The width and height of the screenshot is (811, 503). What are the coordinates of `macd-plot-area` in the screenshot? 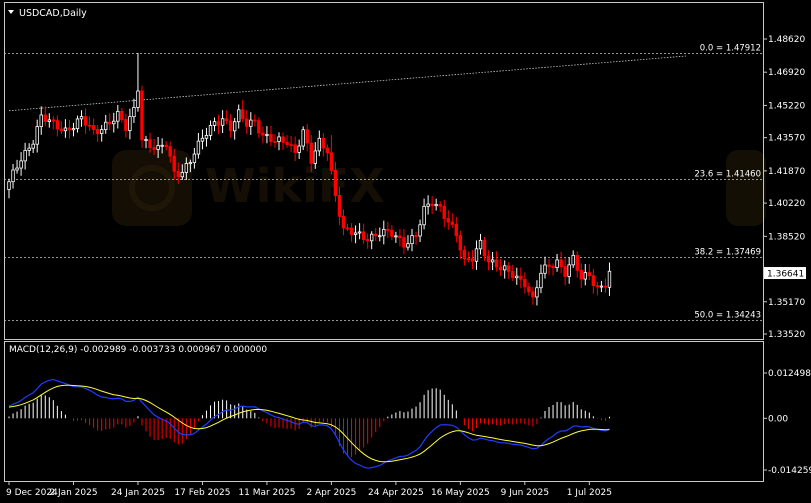 It's located at (309, 423).